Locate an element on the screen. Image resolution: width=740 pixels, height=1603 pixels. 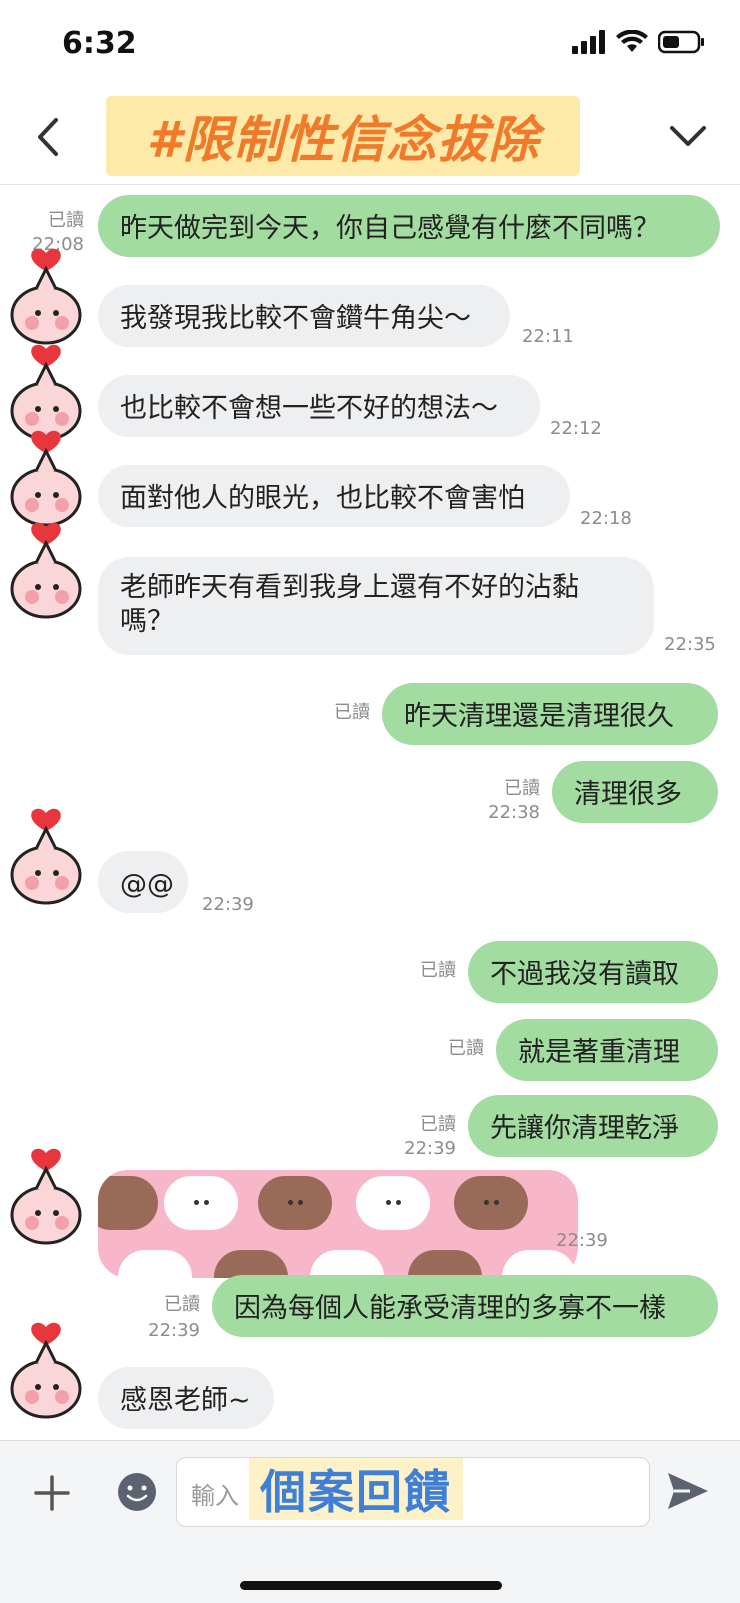
message-bubble-outgoing: 就是著重清理 is located at coordinates (607, 1050).